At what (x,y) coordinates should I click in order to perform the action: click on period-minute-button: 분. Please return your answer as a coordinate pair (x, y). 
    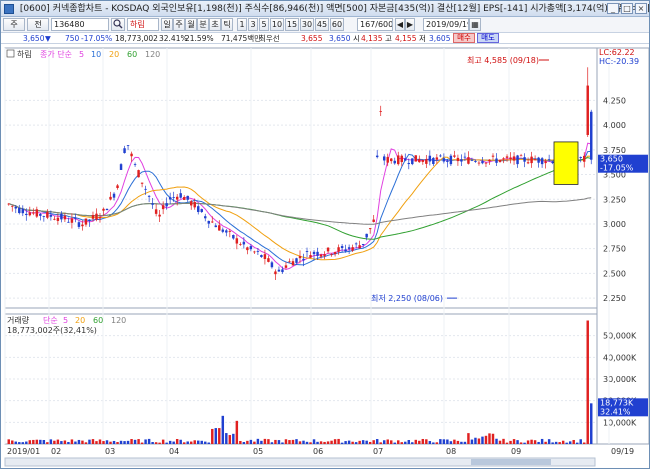
    Looking at the image, I should click on (203, 24).